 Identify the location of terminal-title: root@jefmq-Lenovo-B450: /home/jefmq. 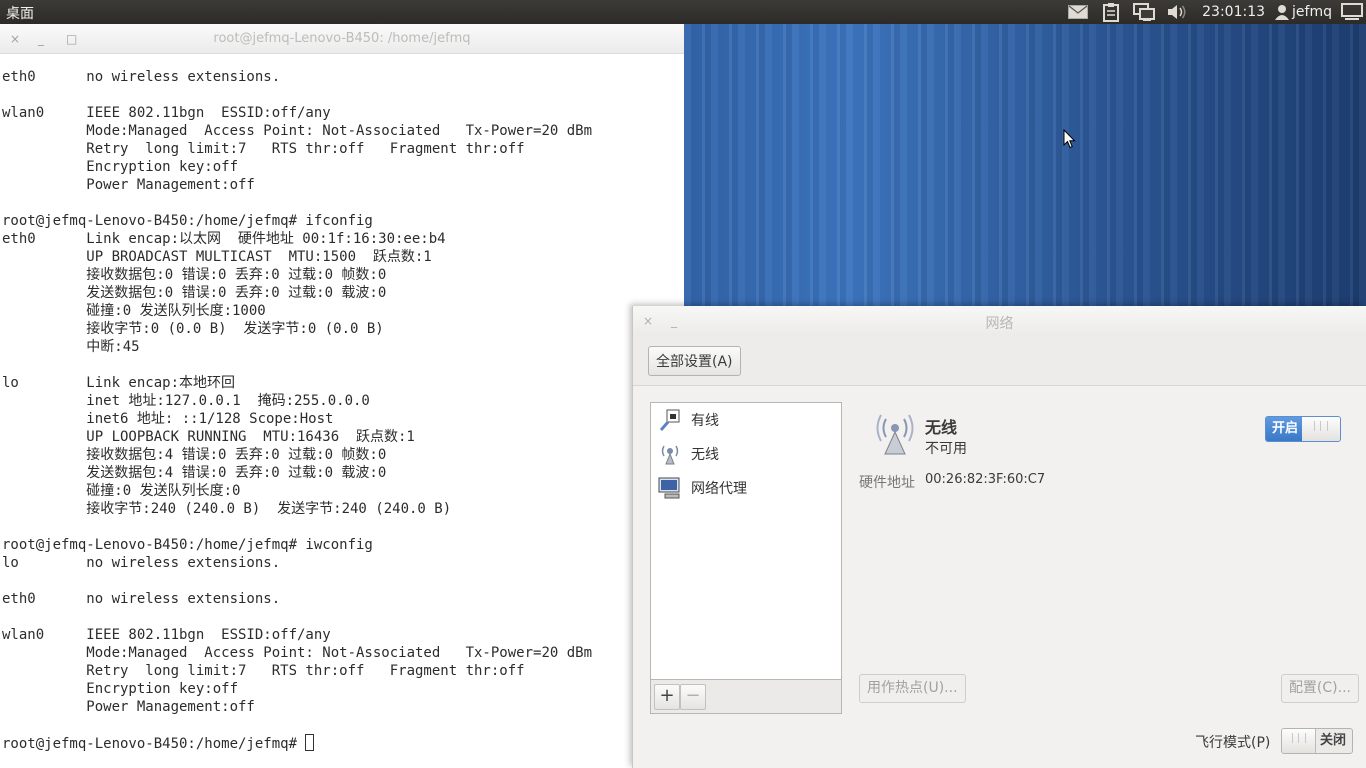
(342, 38).